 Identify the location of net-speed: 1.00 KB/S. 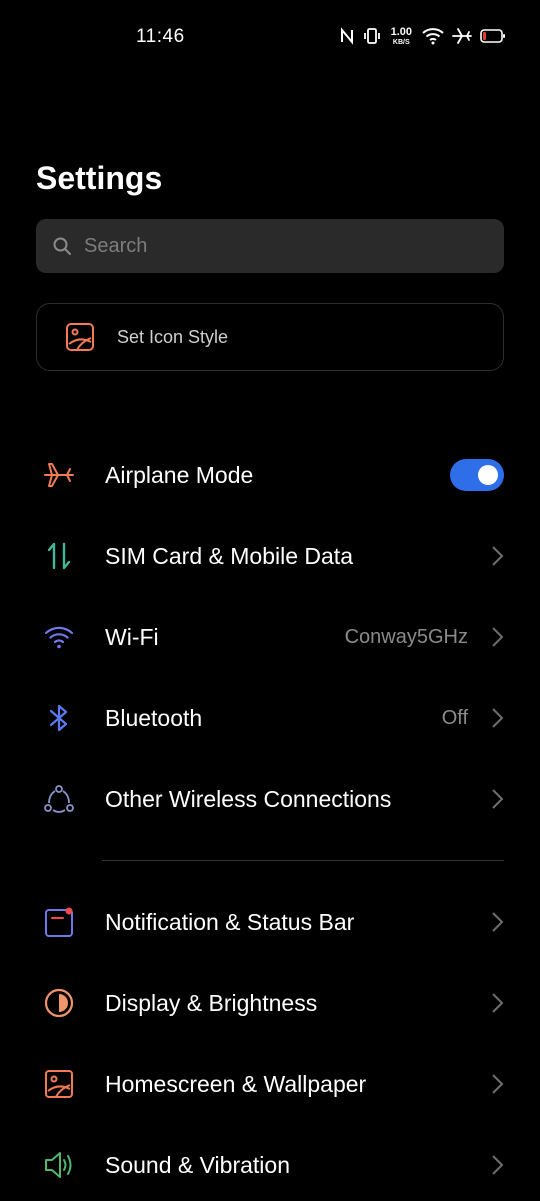
(401, 35).